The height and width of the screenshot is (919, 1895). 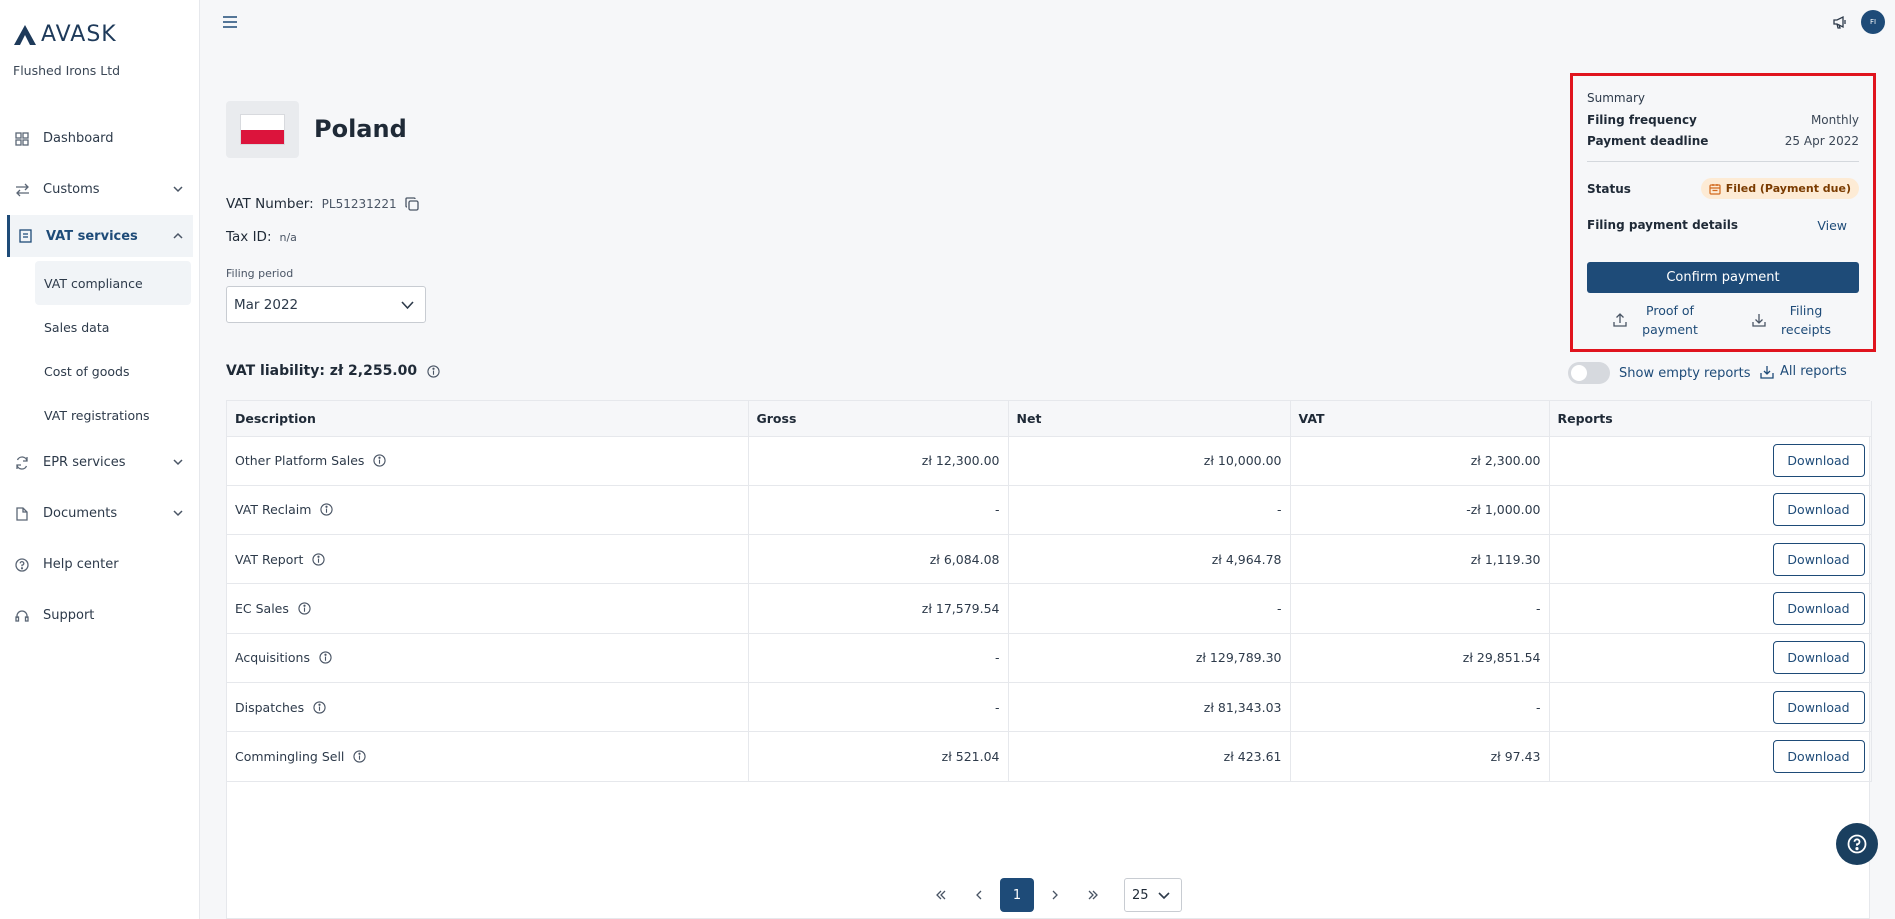 What do you see at coordinates (1642, 120) in the screenshot?
I see `filing-frequency-label: Filing frequency` at bounding box center [1642, 120].